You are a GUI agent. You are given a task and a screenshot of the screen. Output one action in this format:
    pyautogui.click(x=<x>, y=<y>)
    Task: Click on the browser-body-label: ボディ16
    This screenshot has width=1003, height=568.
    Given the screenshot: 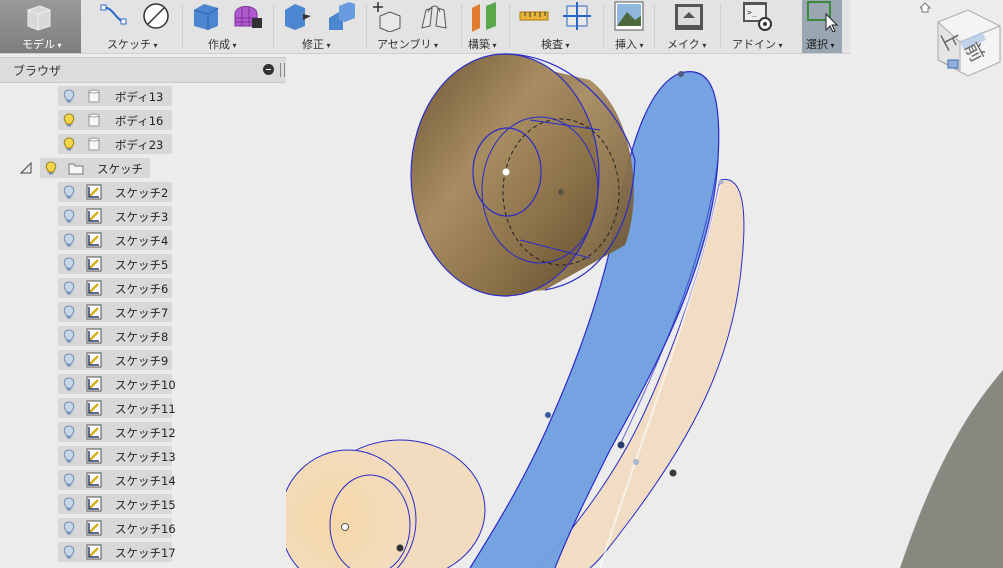 What is the action you would take?
    pyautogui.click(x=139, y=121)
    